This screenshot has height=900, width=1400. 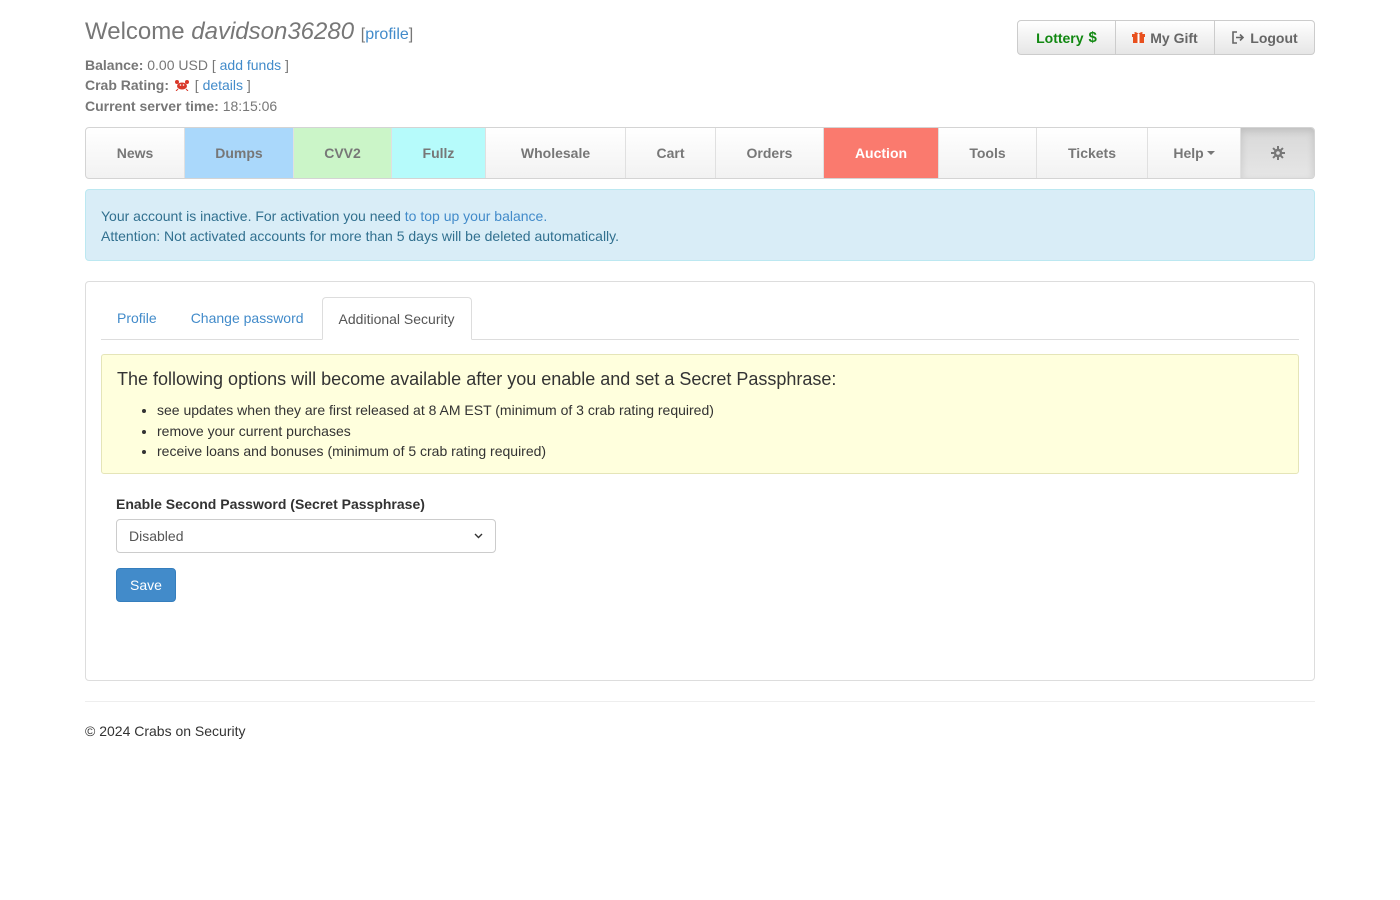 What do you see at coordinates (1210, 153) in the screenshot?
I see `caret-down-icon` at bounding box center [1210, 153].